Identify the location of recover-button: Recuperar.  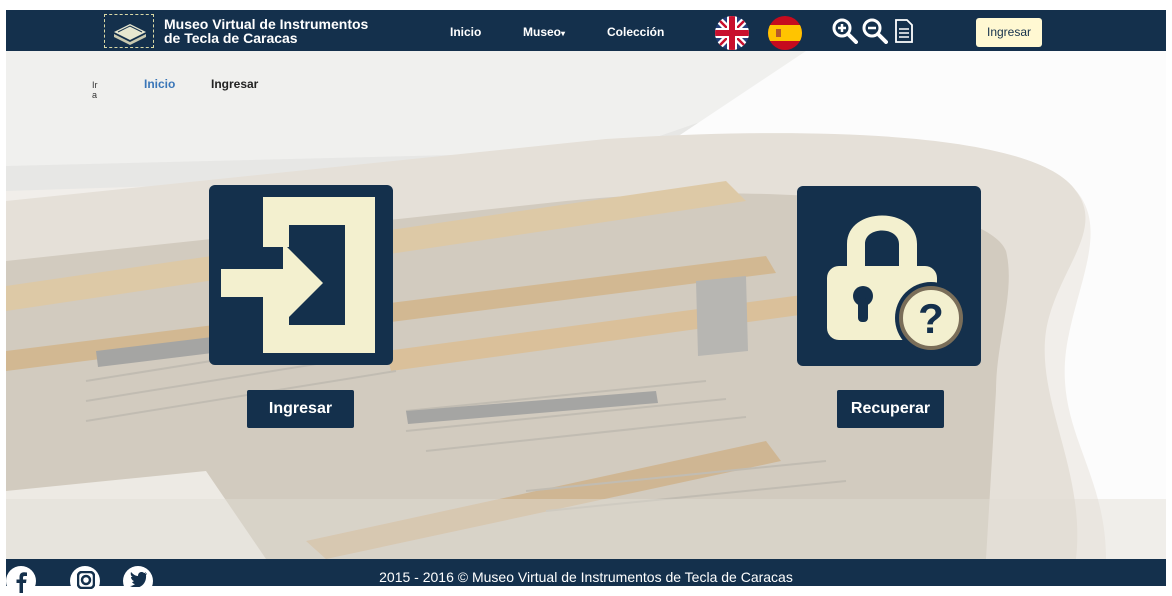
(890, 409).